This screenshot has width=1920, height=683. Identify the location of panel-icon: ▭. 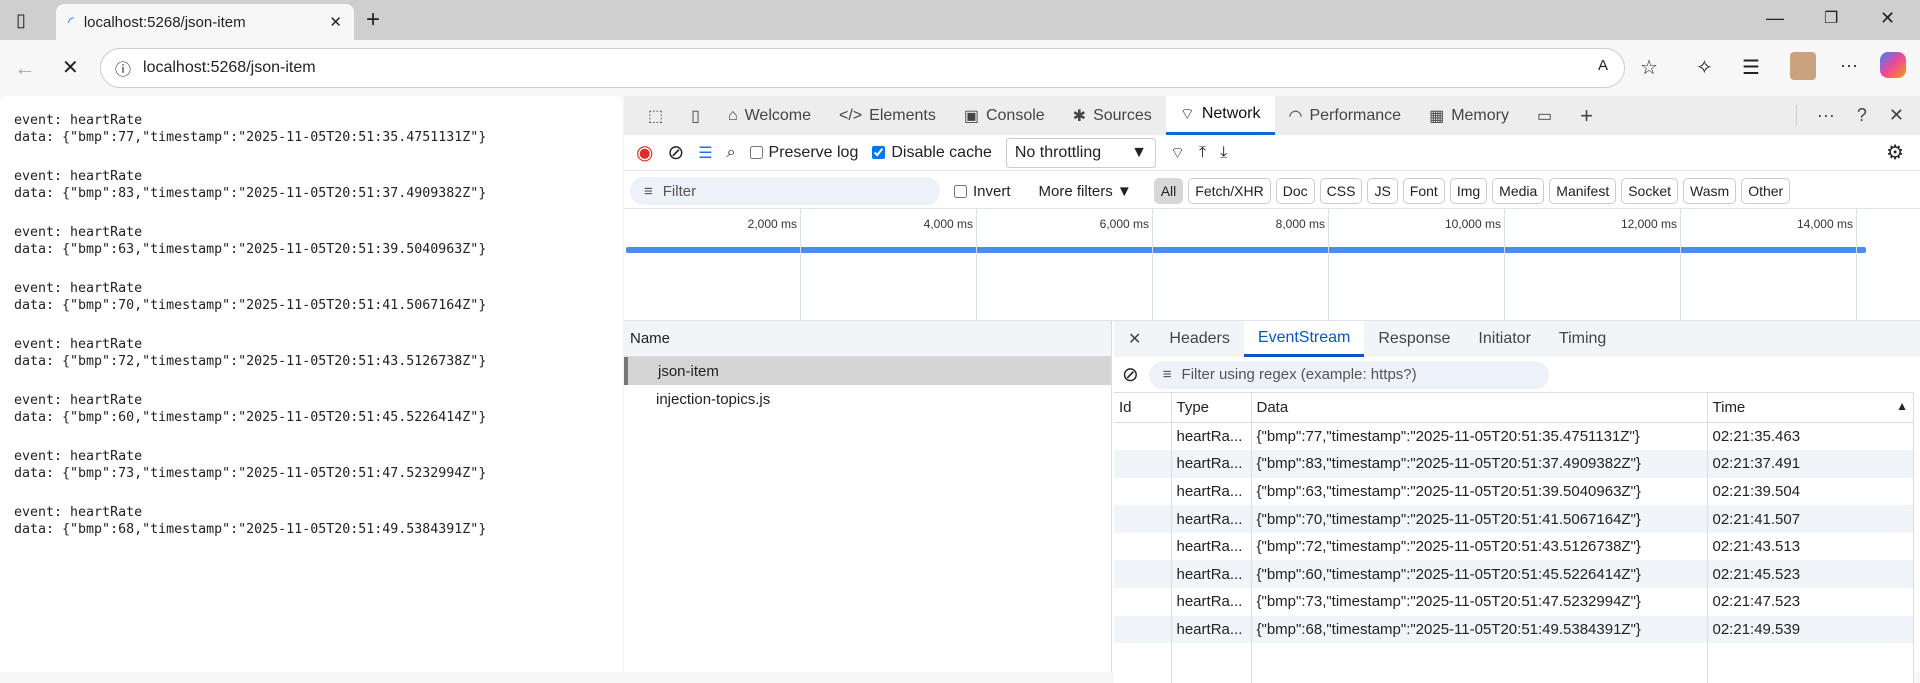
(1544, 115).